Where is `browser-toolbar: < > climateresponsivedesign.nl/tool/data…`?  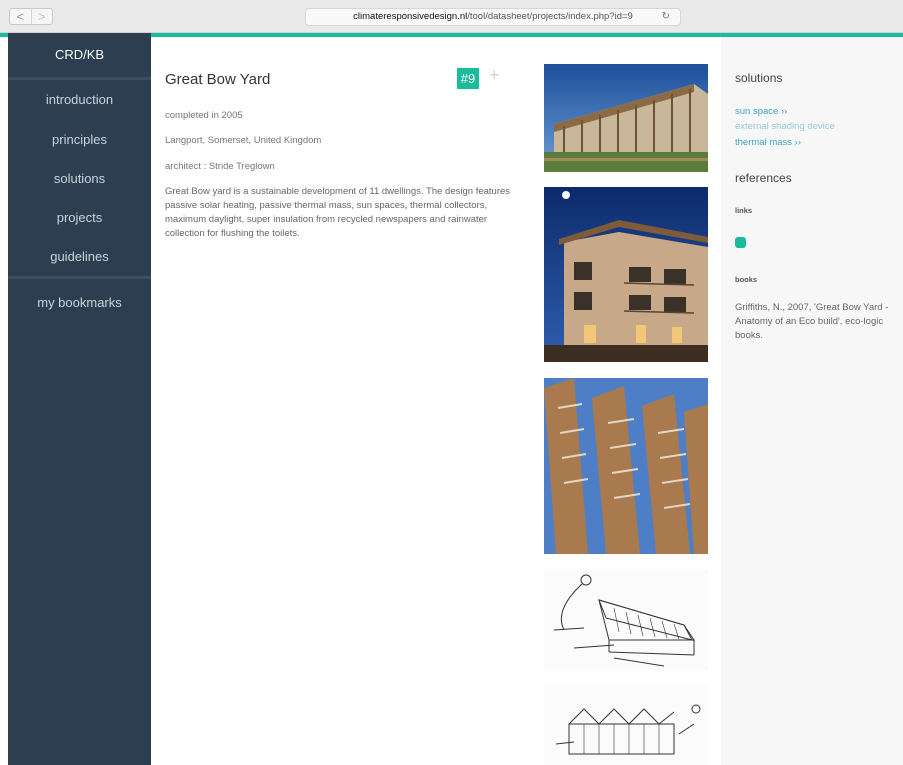
browser-toolbar: < > climateresponsivedesign.nl/tool/data… is located at coordinates (451, 16).